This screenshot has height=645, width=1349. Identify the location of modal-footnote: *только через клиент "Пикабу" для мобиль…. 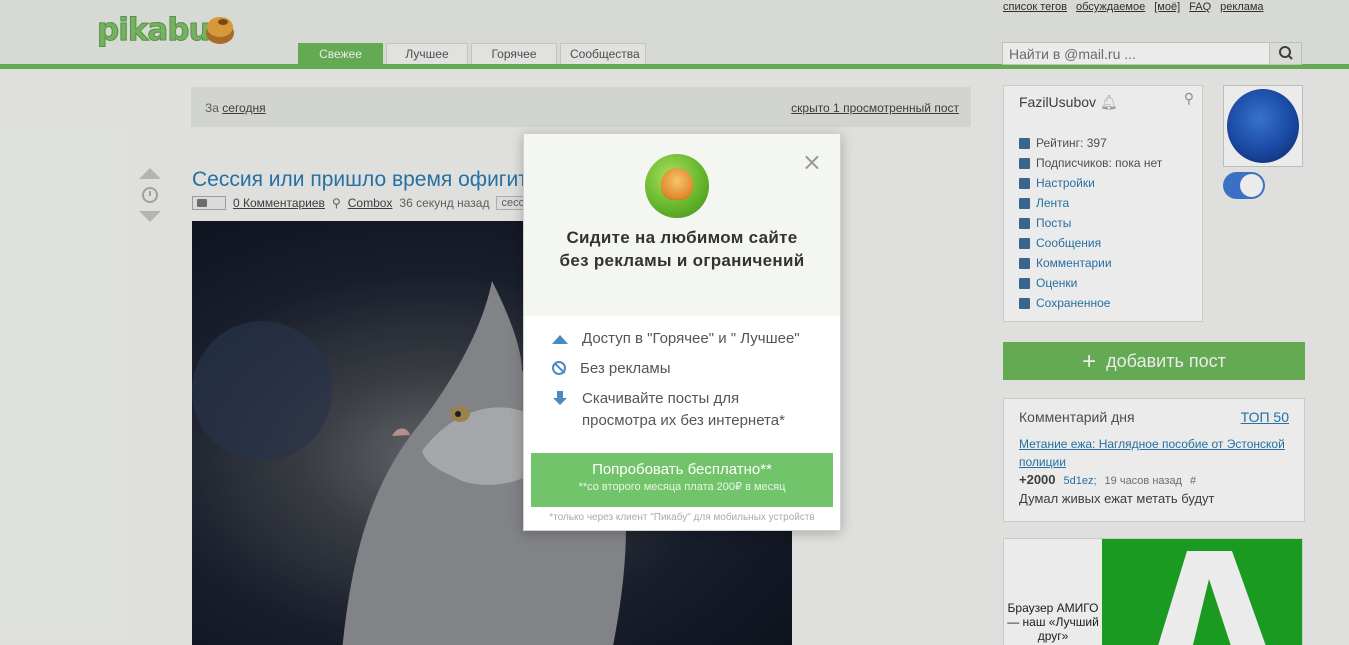
(682, 517).